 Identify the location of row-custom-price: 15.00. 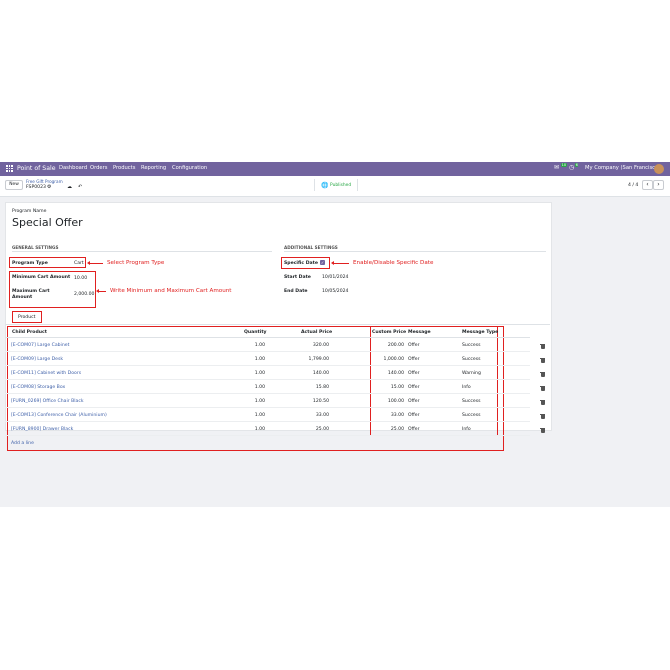
(397, 387).